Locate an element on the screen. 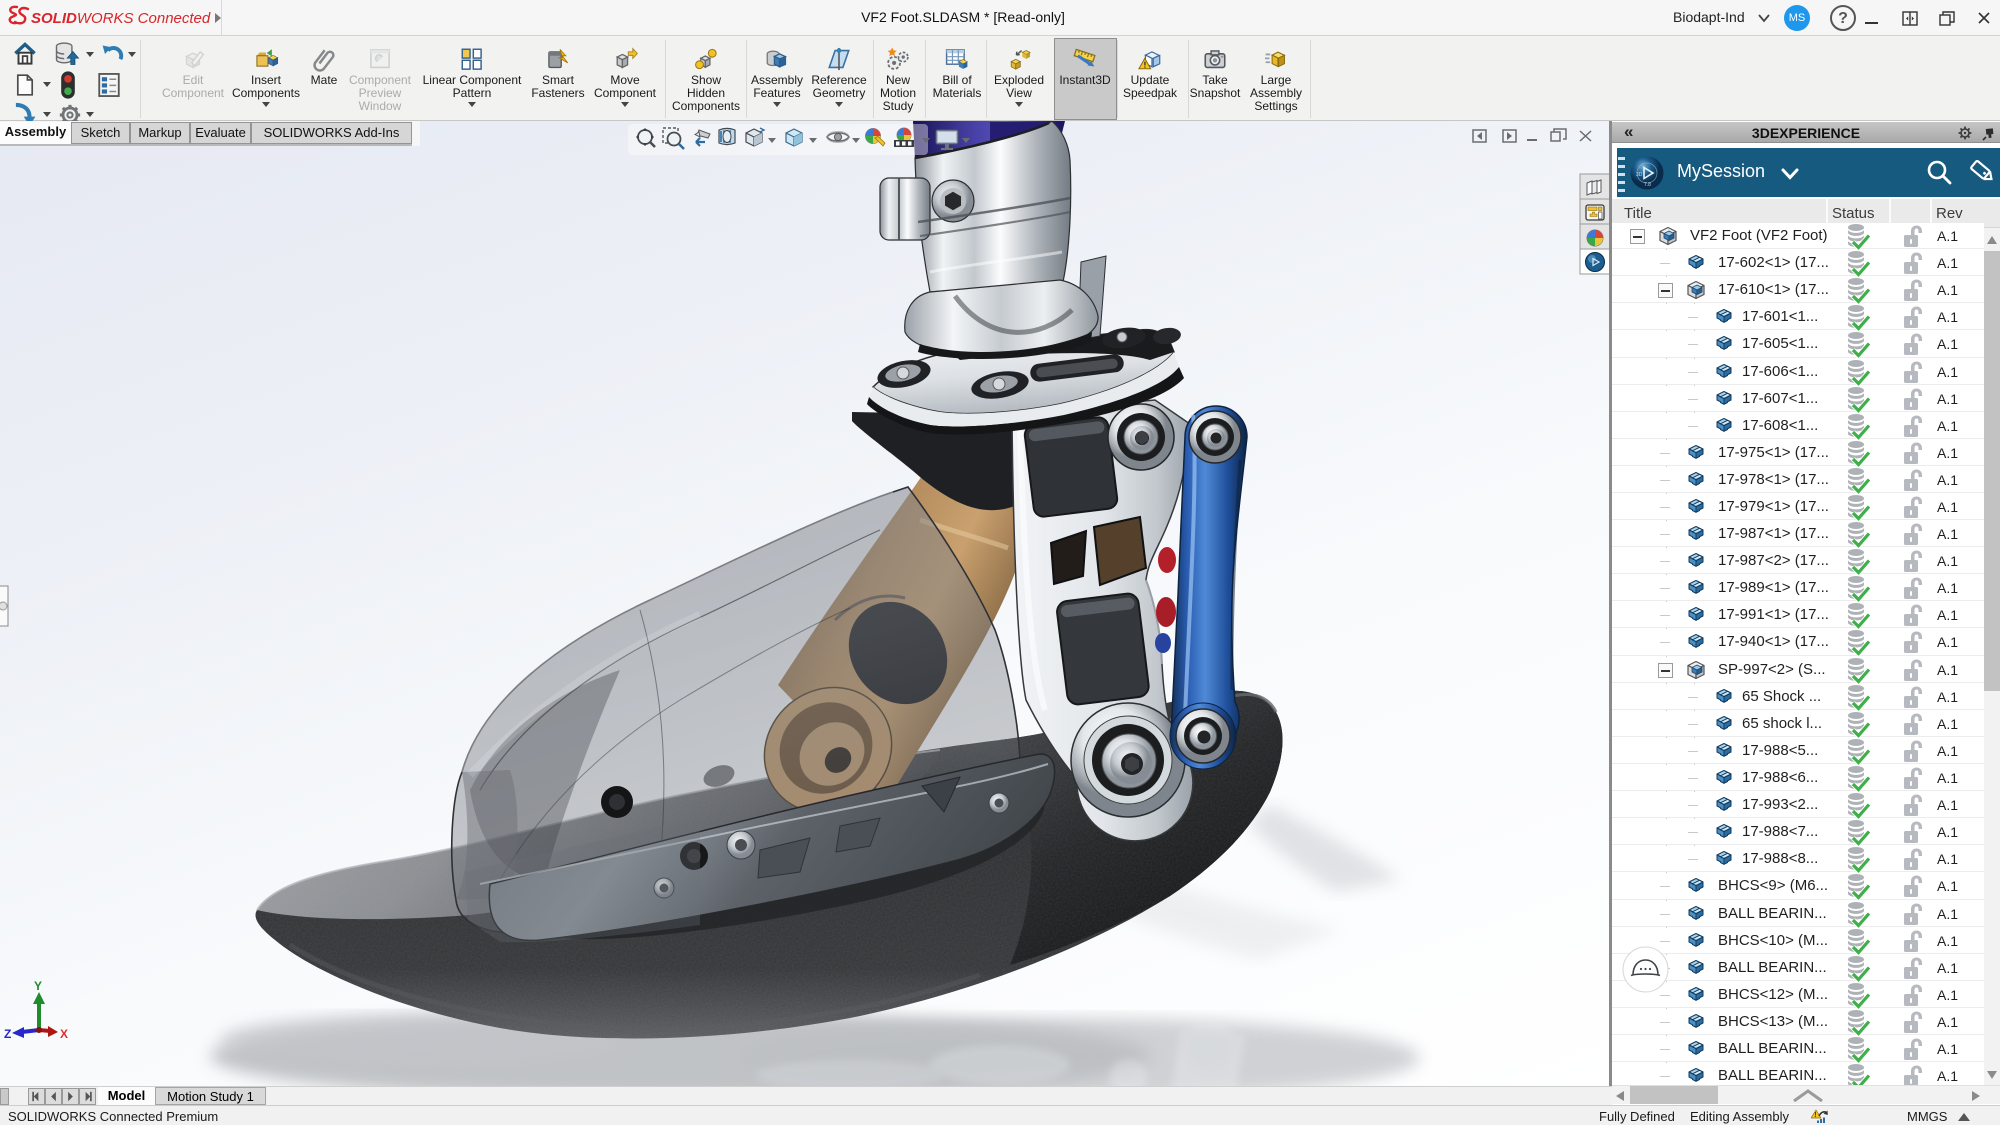  svg-text: Y is located at coordinates (38, 986).